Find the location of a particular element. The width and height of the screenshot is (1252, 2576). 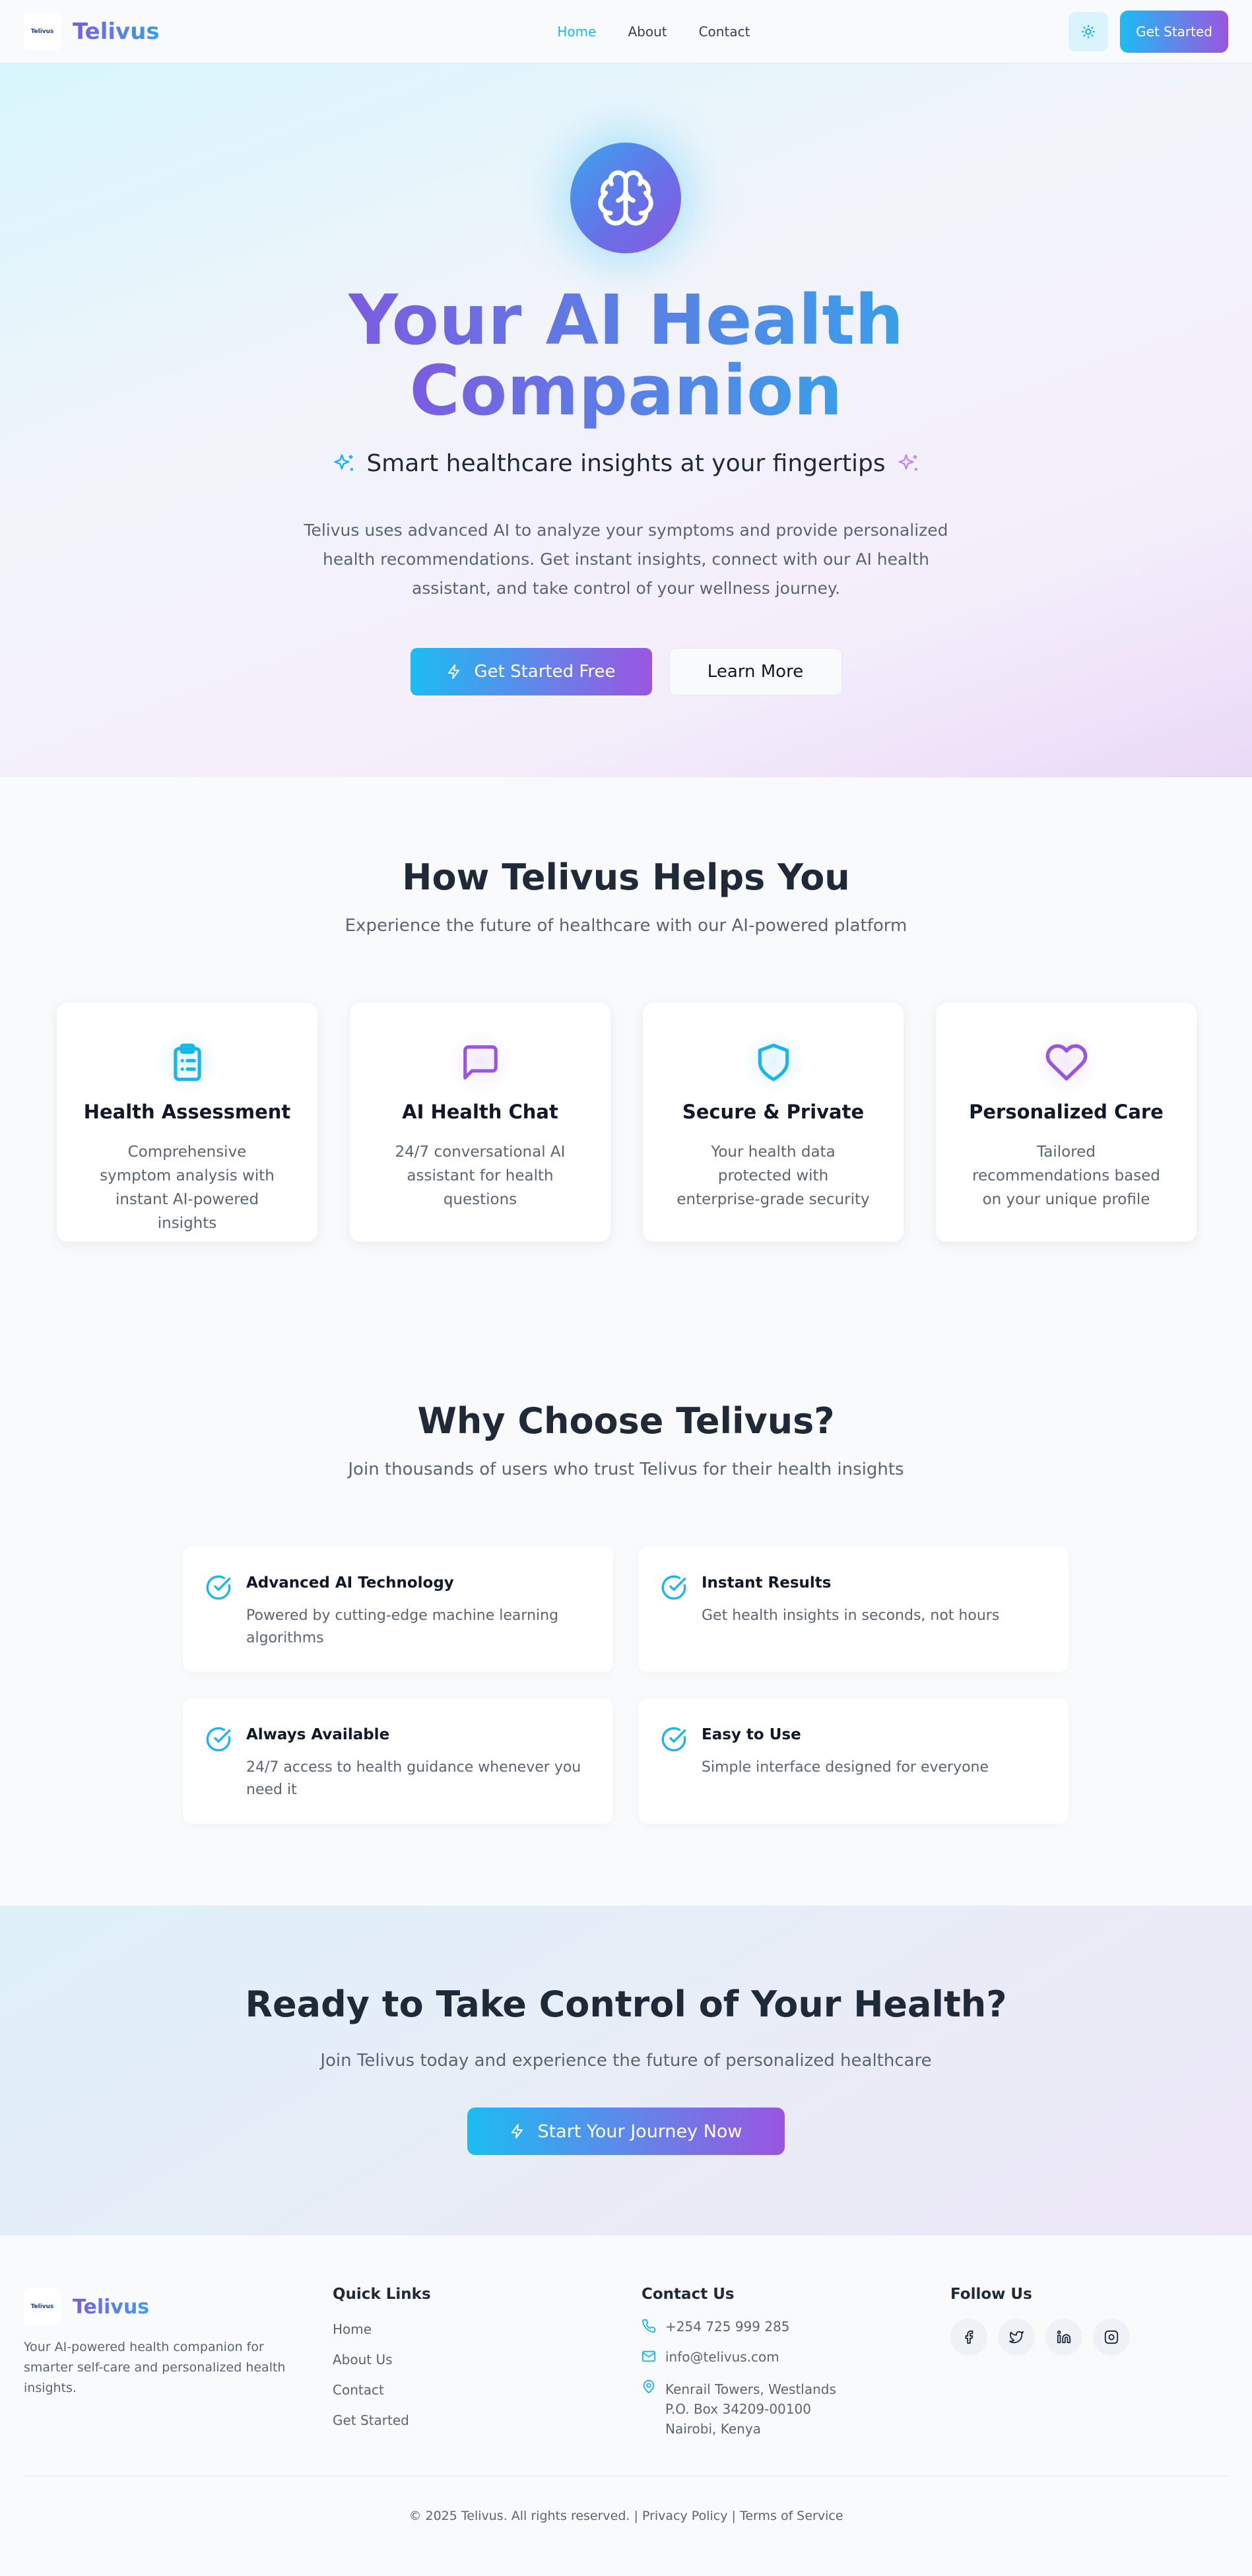

footer-brand-name: Telivus is located at coordinates (111, 2307).